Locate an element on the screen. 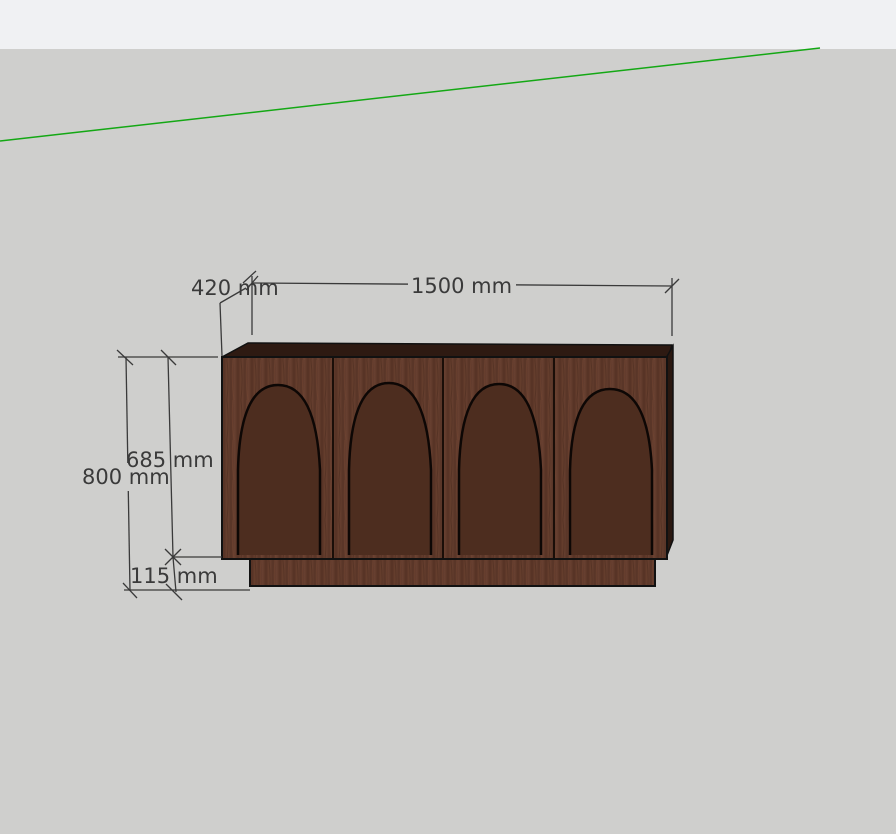 This screenshot has height=834, width=896. sideboard-model is located at coordinates (447, 464).